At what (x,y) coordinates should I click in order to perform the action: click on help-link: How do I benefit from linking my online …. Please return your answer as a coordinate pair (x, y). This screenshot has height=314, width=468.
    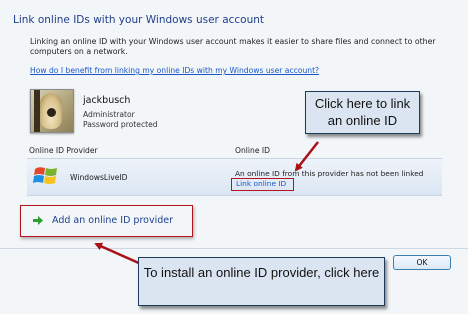
    Looking at the image, I should click on (174, 70).